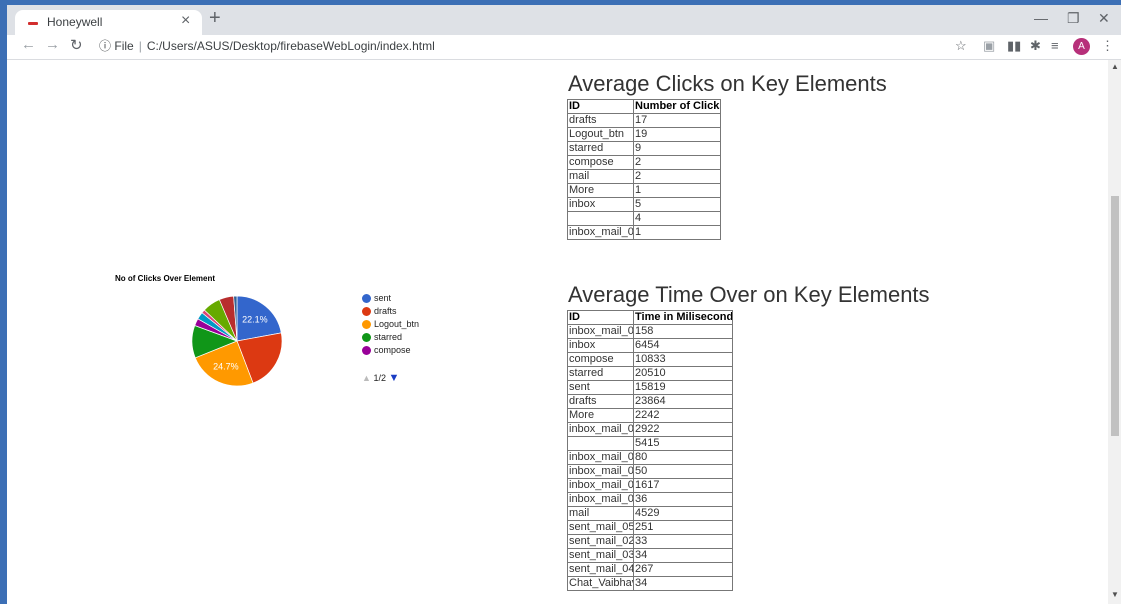  I want to click on scroll-thumb, so click(1115, 316).